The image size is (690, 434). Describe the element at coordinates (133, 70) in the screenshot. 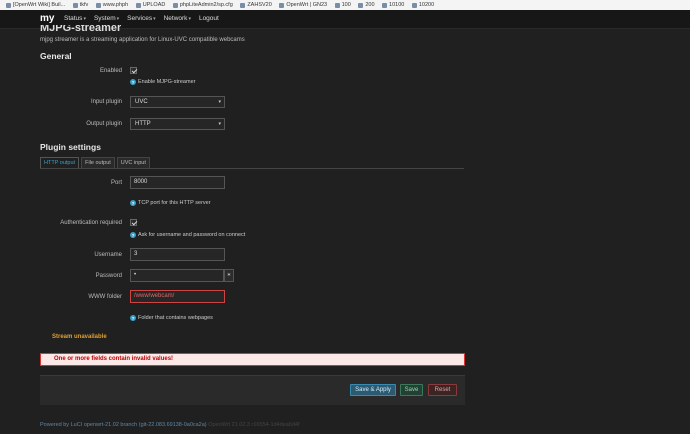

I see `enabled-checkbox` at that location.